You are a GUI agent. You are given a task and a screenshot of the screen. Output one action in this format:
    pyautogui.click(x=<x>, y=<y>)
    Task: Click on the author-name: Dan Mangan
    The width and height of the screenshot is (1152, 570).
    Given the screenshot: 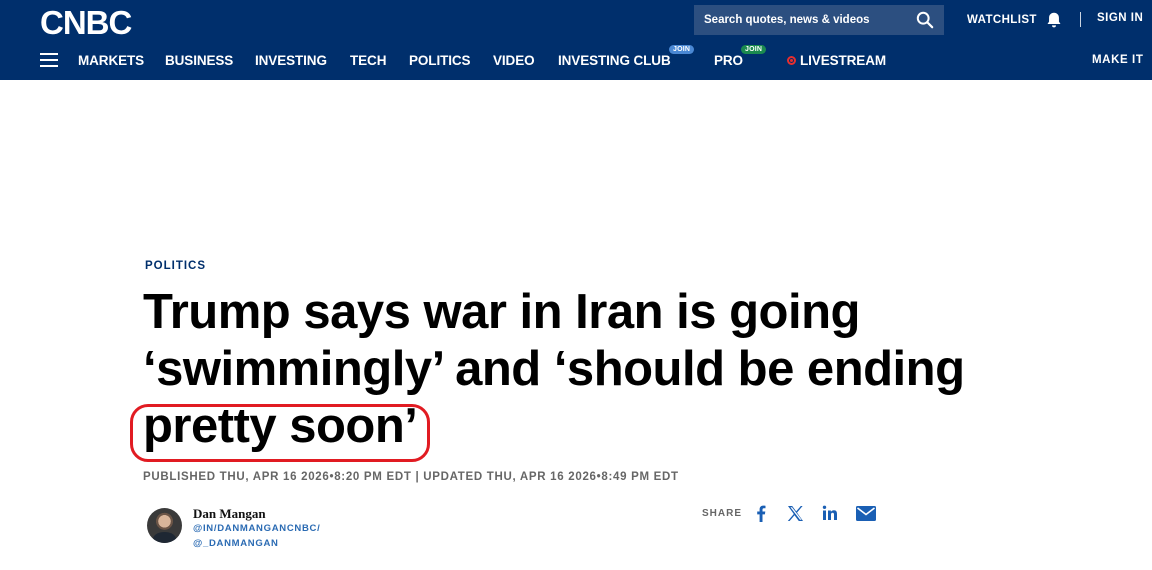 What is the action you would take?
    pyautogui.click(x=229, y=514)
    